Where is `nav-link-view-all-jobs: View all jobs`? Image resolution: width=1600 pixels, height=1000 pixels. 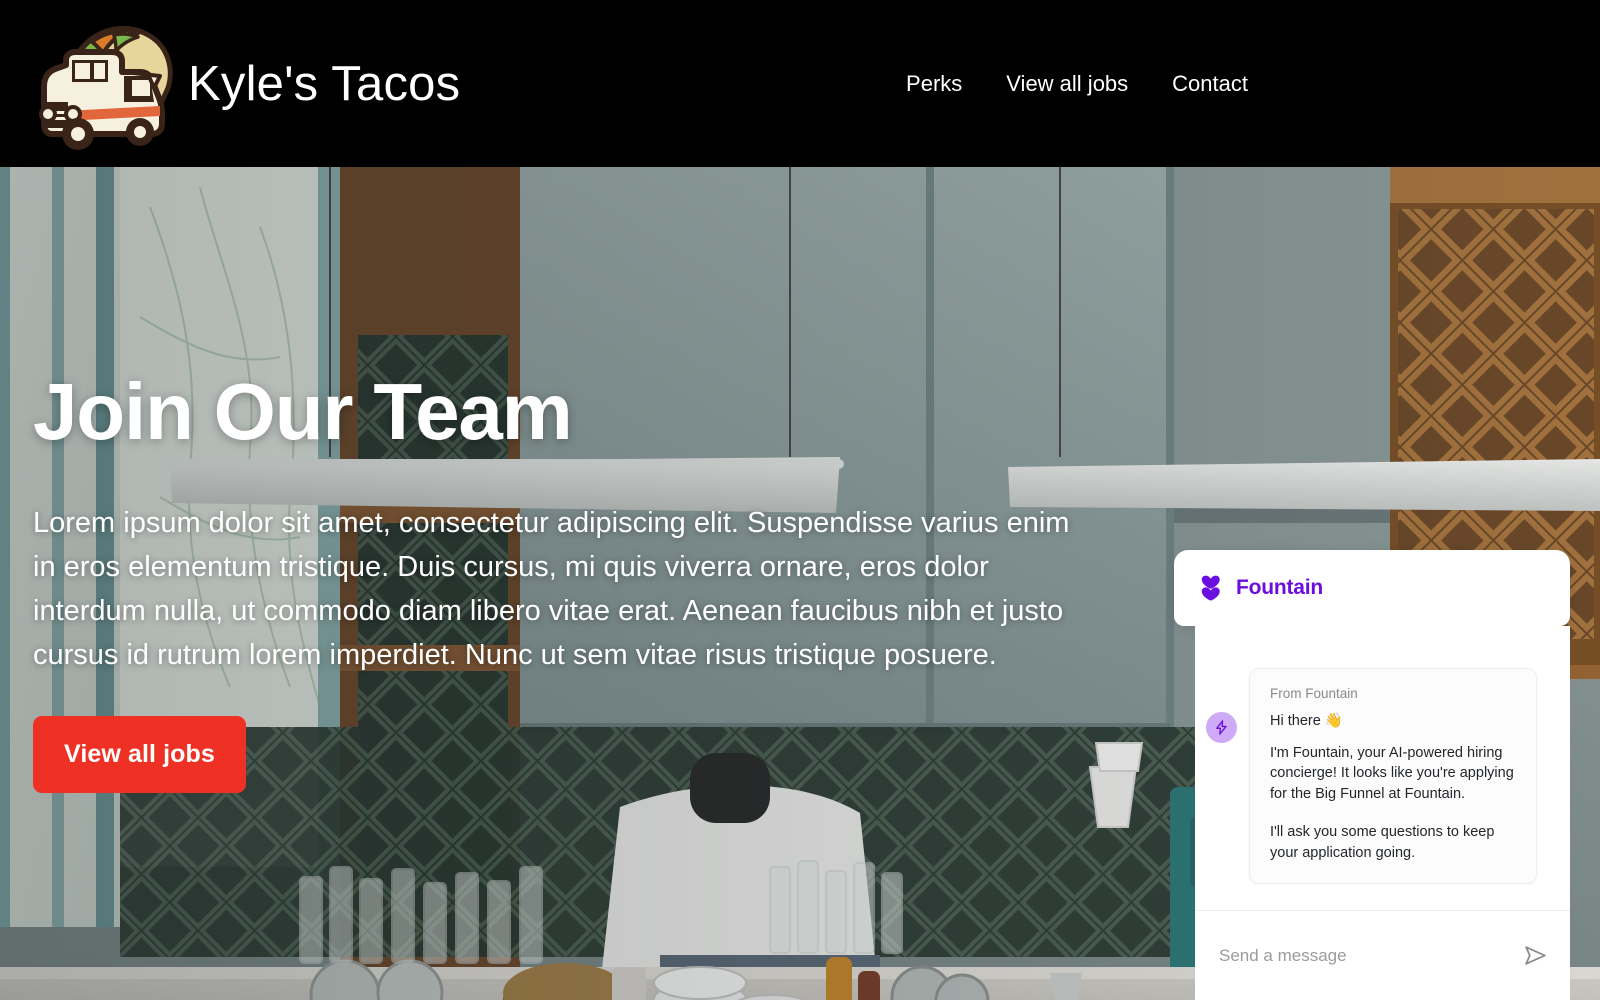
nav-link-view-all-jobs: View all jobs is located at coordinates (1067, 84).